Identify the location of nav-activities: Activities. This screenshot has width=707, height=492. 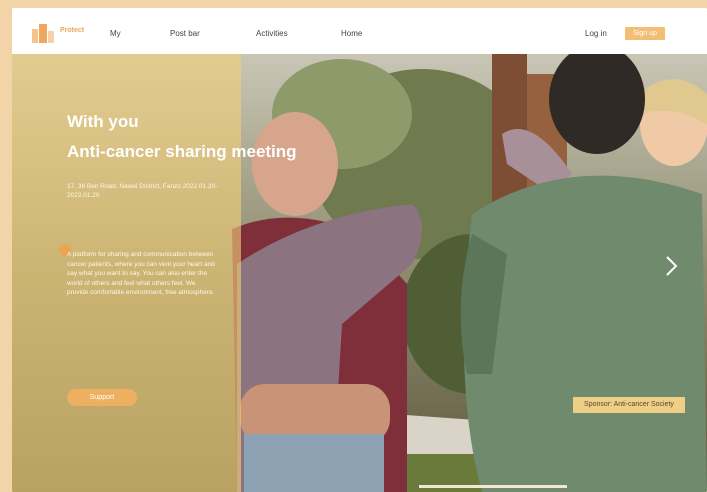
(272, 33).